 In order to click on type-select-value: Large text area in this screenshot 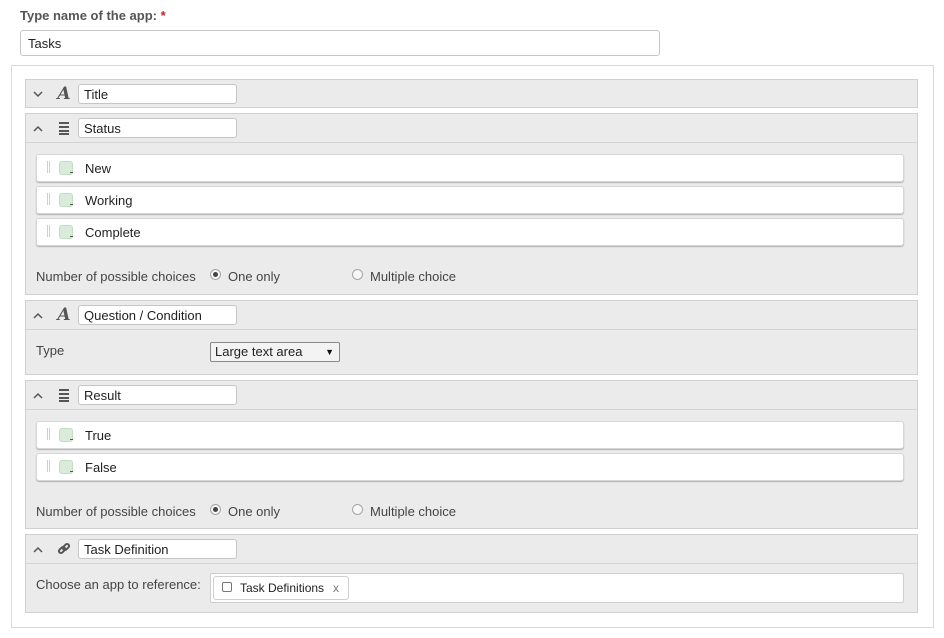, I will do `click(259, 351)`.